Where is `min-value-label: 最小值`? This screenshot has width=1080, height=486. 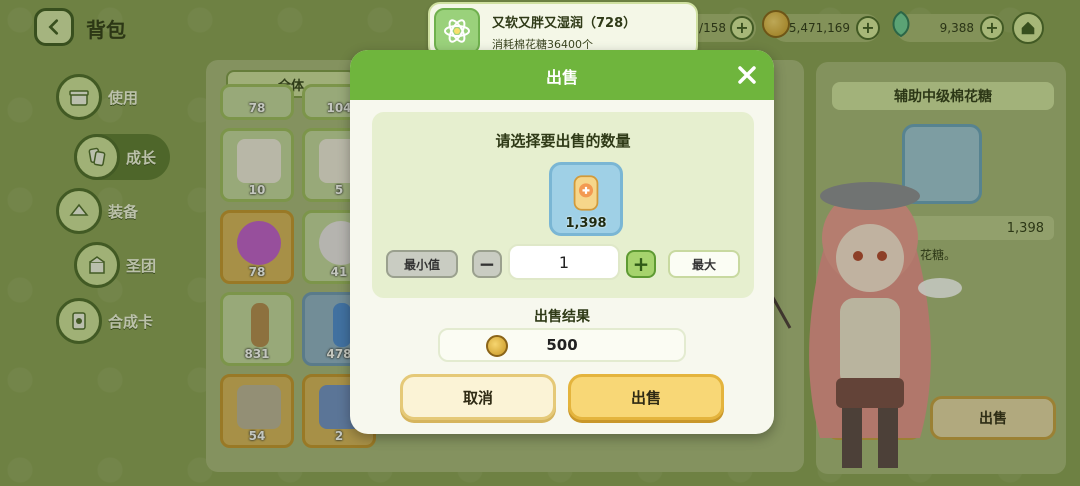
min-value-label: 最小值 is located at coordinates (421, 264).